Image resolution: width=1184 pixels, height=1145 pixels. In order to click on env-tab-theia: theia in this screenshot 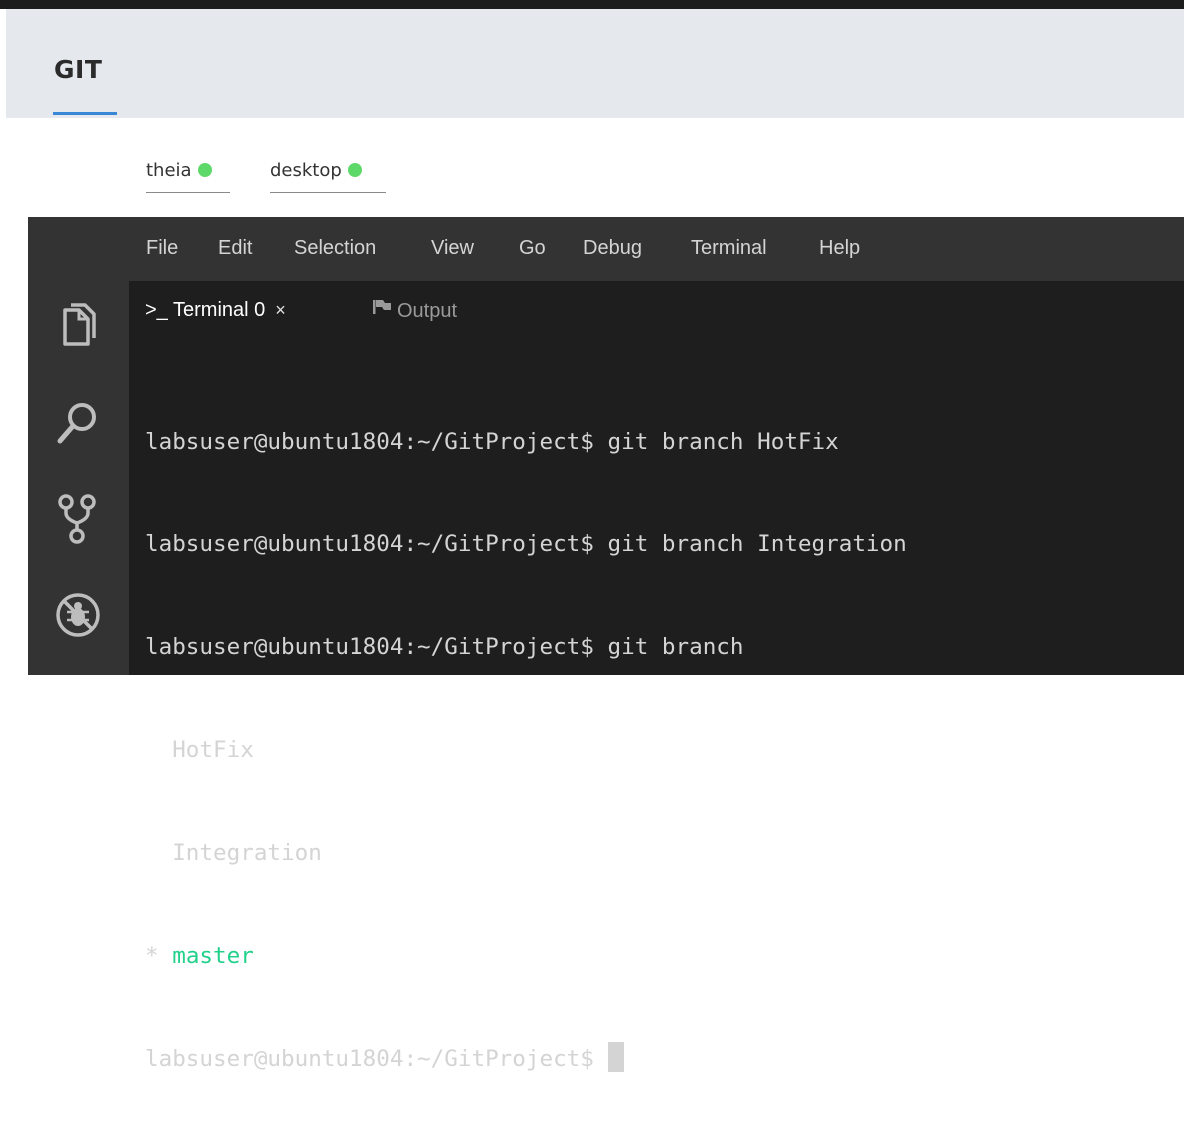, I will do `click(188, 176)`.